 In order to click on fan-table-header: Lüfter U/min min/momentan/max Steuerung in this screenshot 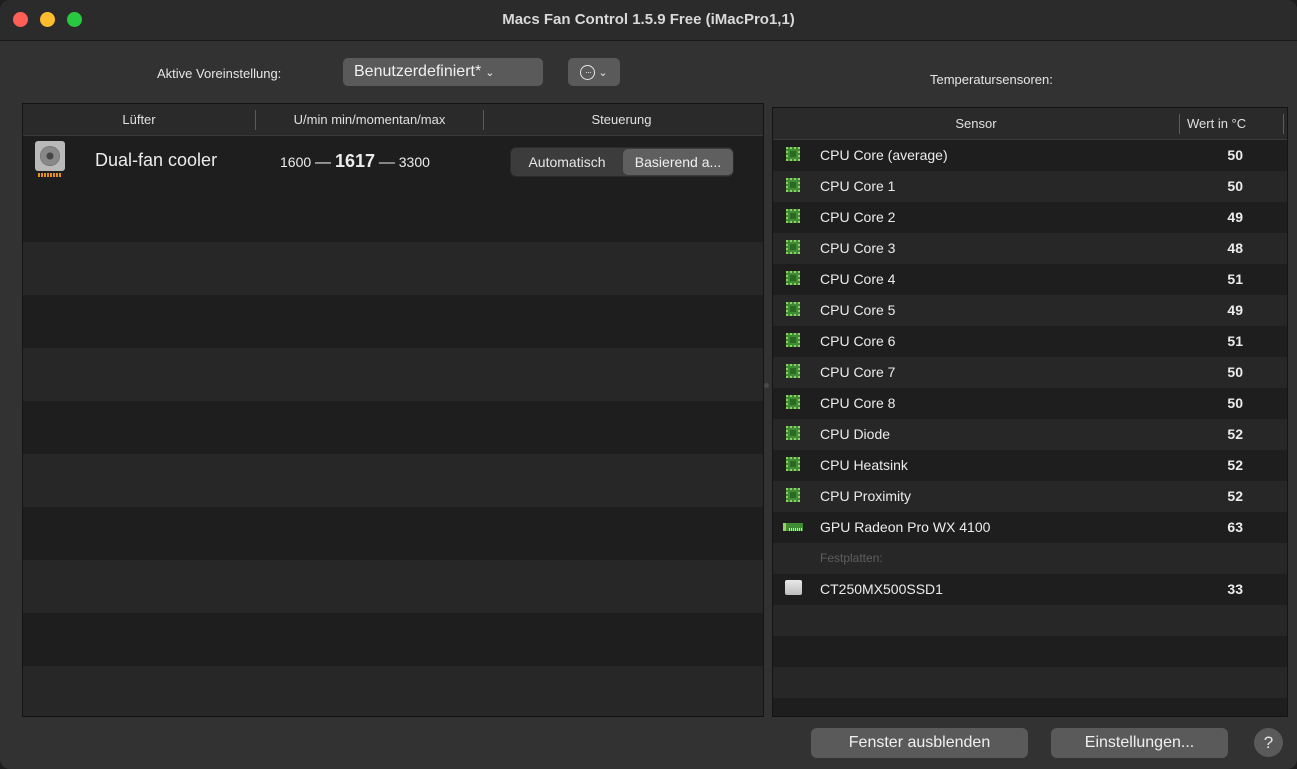, I will do `click(393, 120)`.